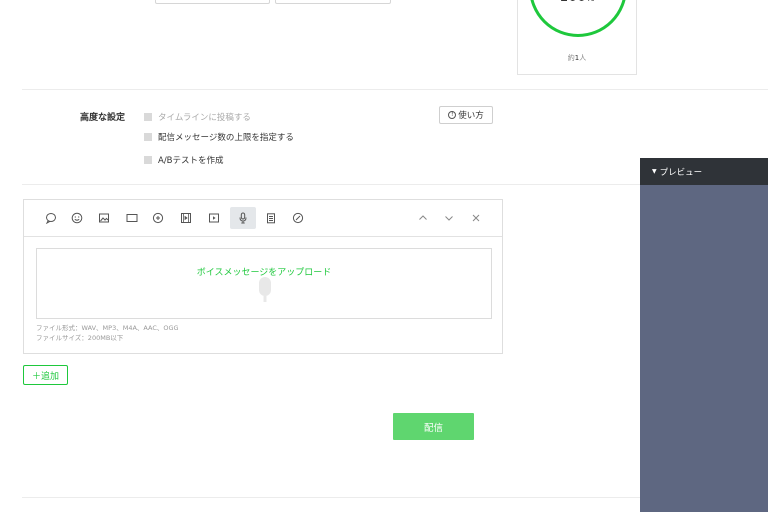 The width and height of the screenshot is (768, 512). What do you see at coordinates (423, 218) in the screenshot?
I see `move-up-icon` at bounding box center [423, 218].